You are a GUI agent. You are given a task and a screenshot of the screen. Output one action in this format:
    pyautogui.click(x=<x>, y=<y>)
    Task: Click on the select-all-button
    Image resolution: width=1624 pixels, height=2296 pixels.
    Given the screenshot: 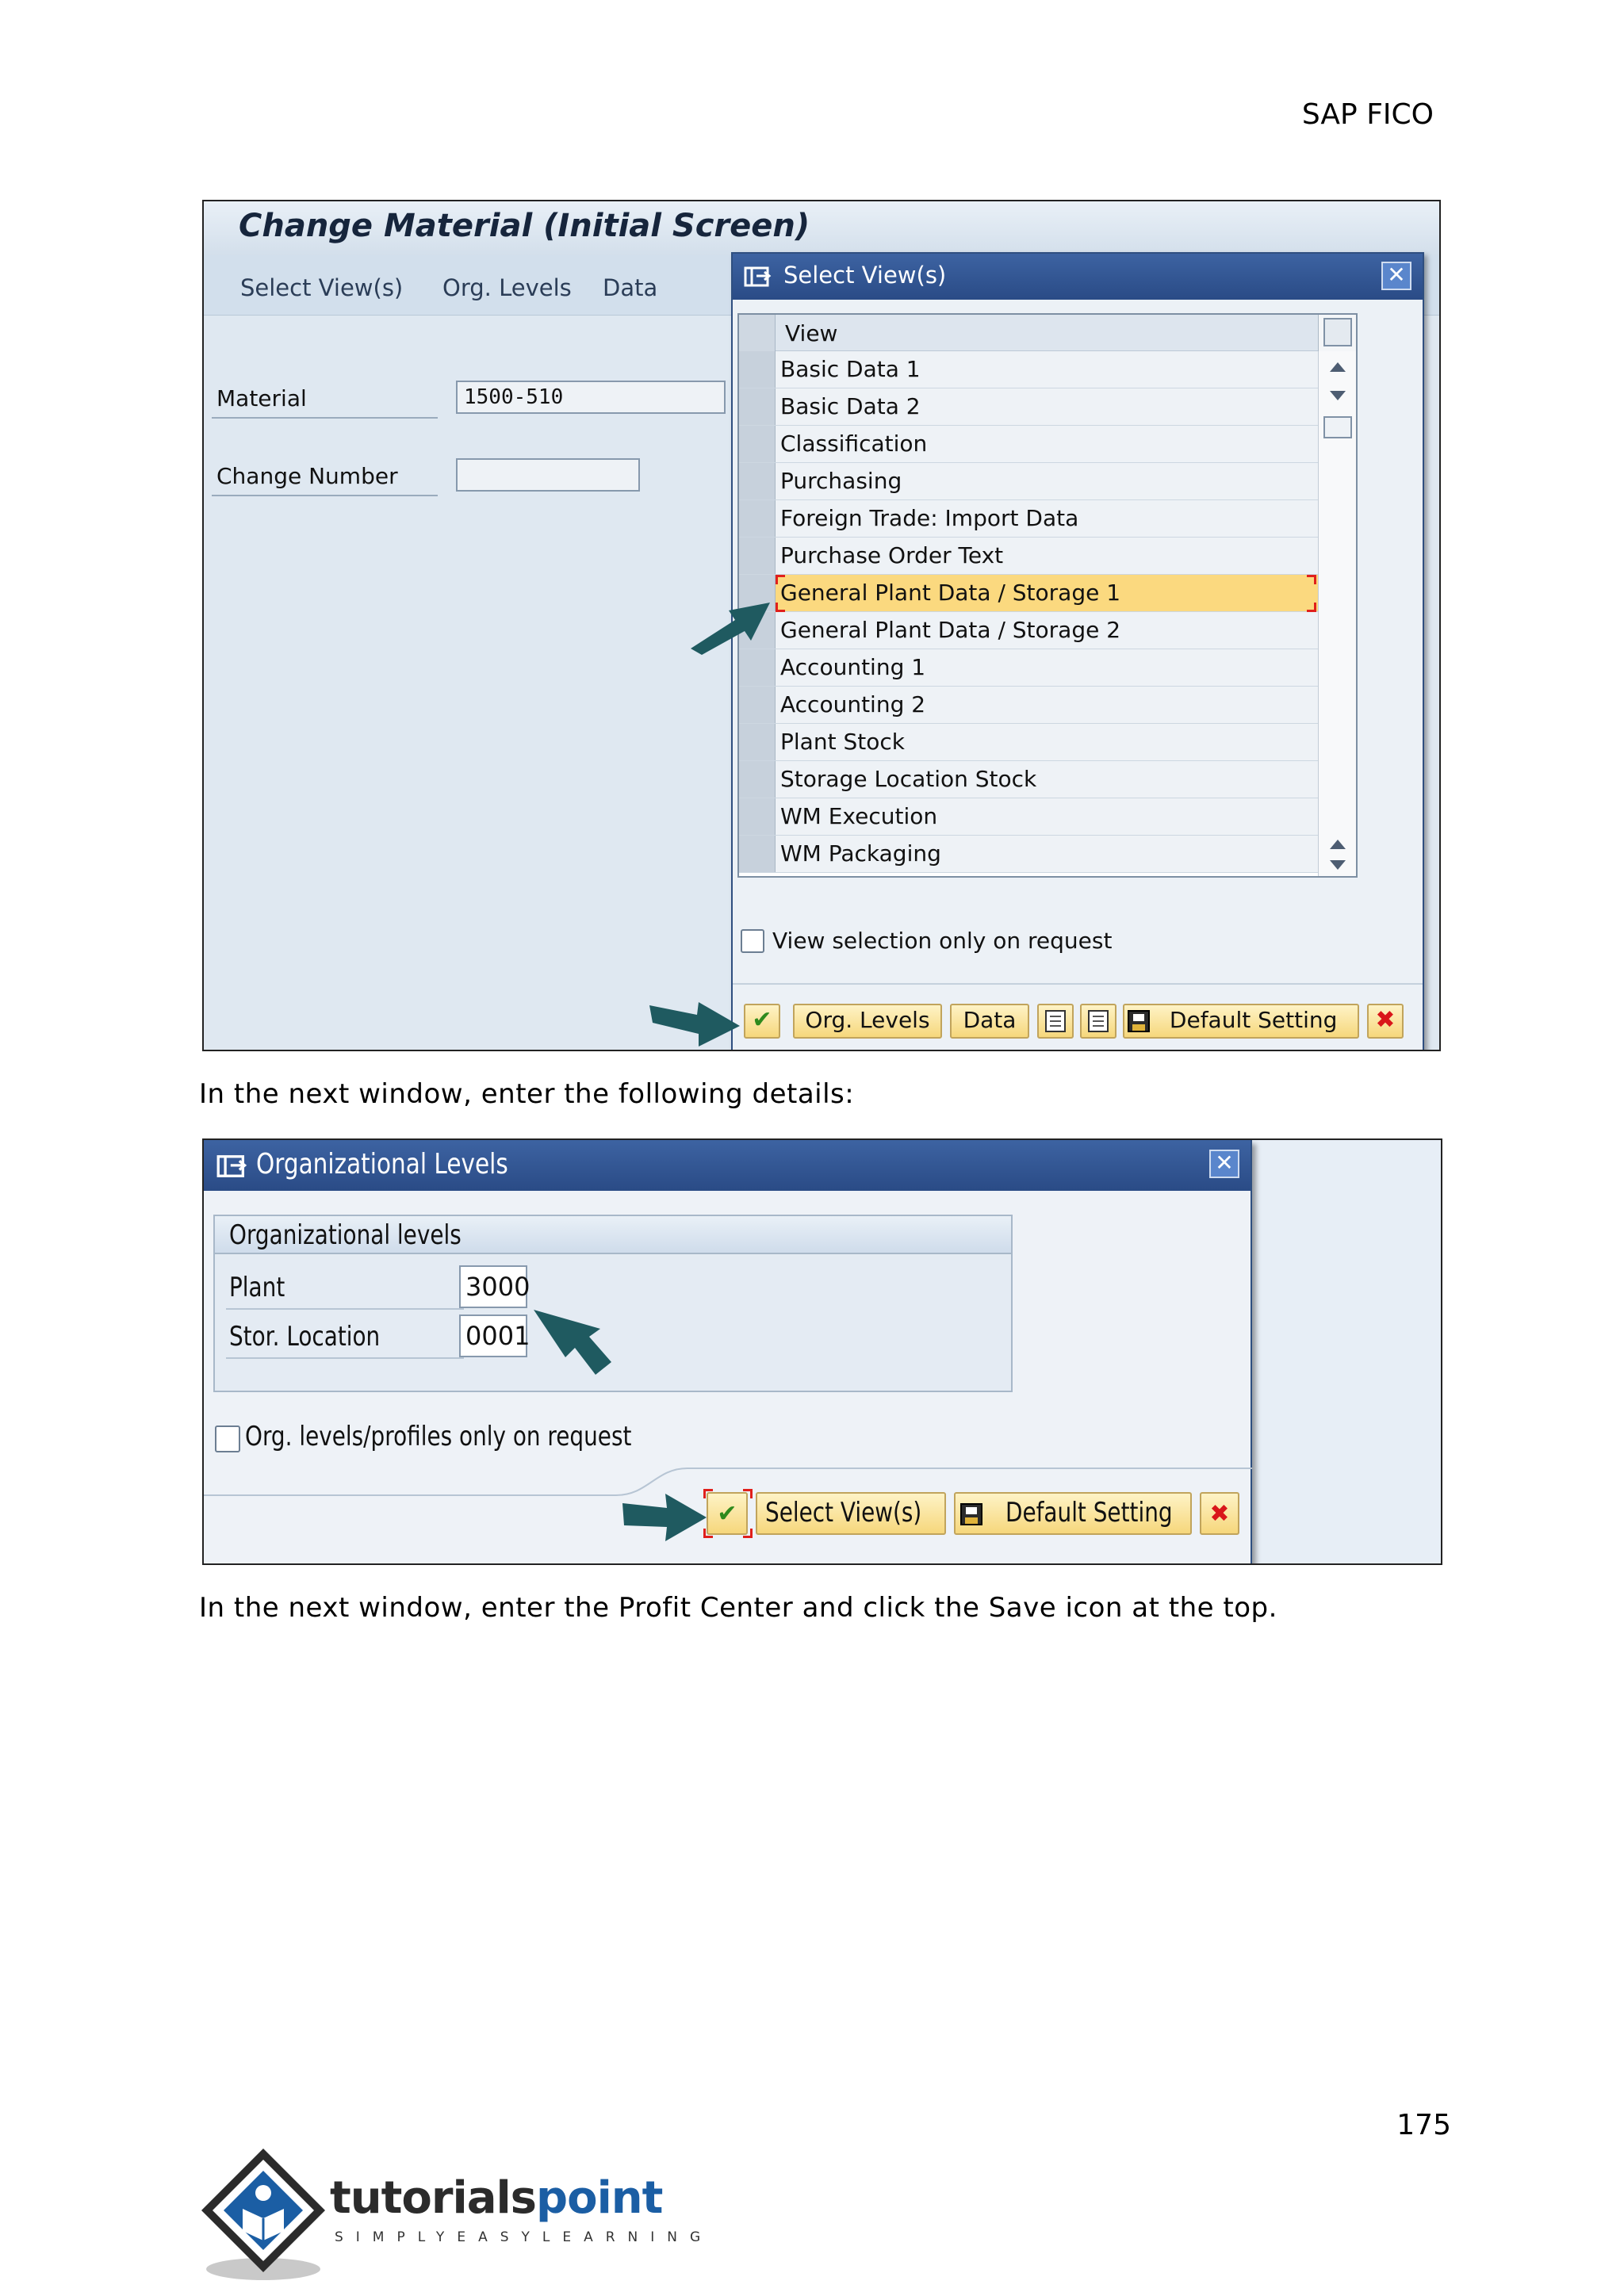 What is the action you would take?
    pyautogui.click(x=1055, y=1022)
    